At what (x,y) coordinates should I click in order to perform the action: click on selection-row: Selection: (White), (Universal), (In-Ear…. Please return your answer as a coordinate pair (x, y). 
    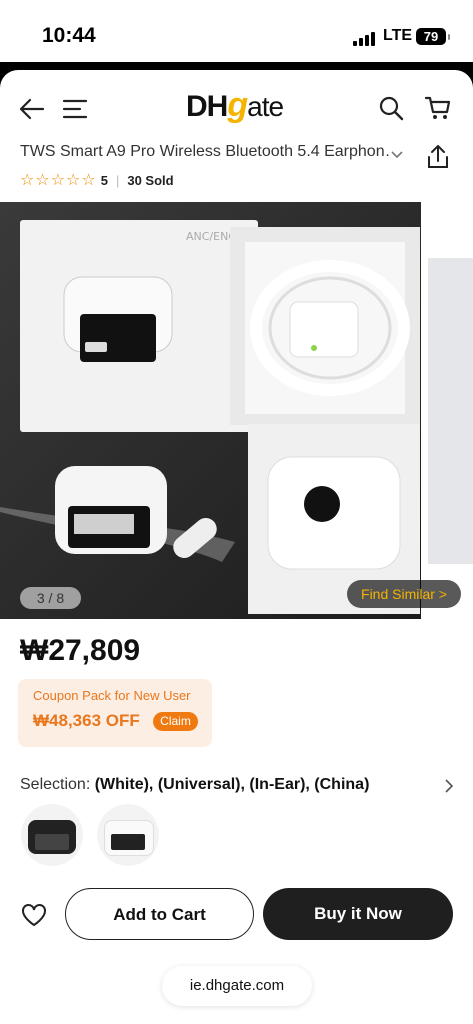
    Looking at the image, I should click on (194, 785).